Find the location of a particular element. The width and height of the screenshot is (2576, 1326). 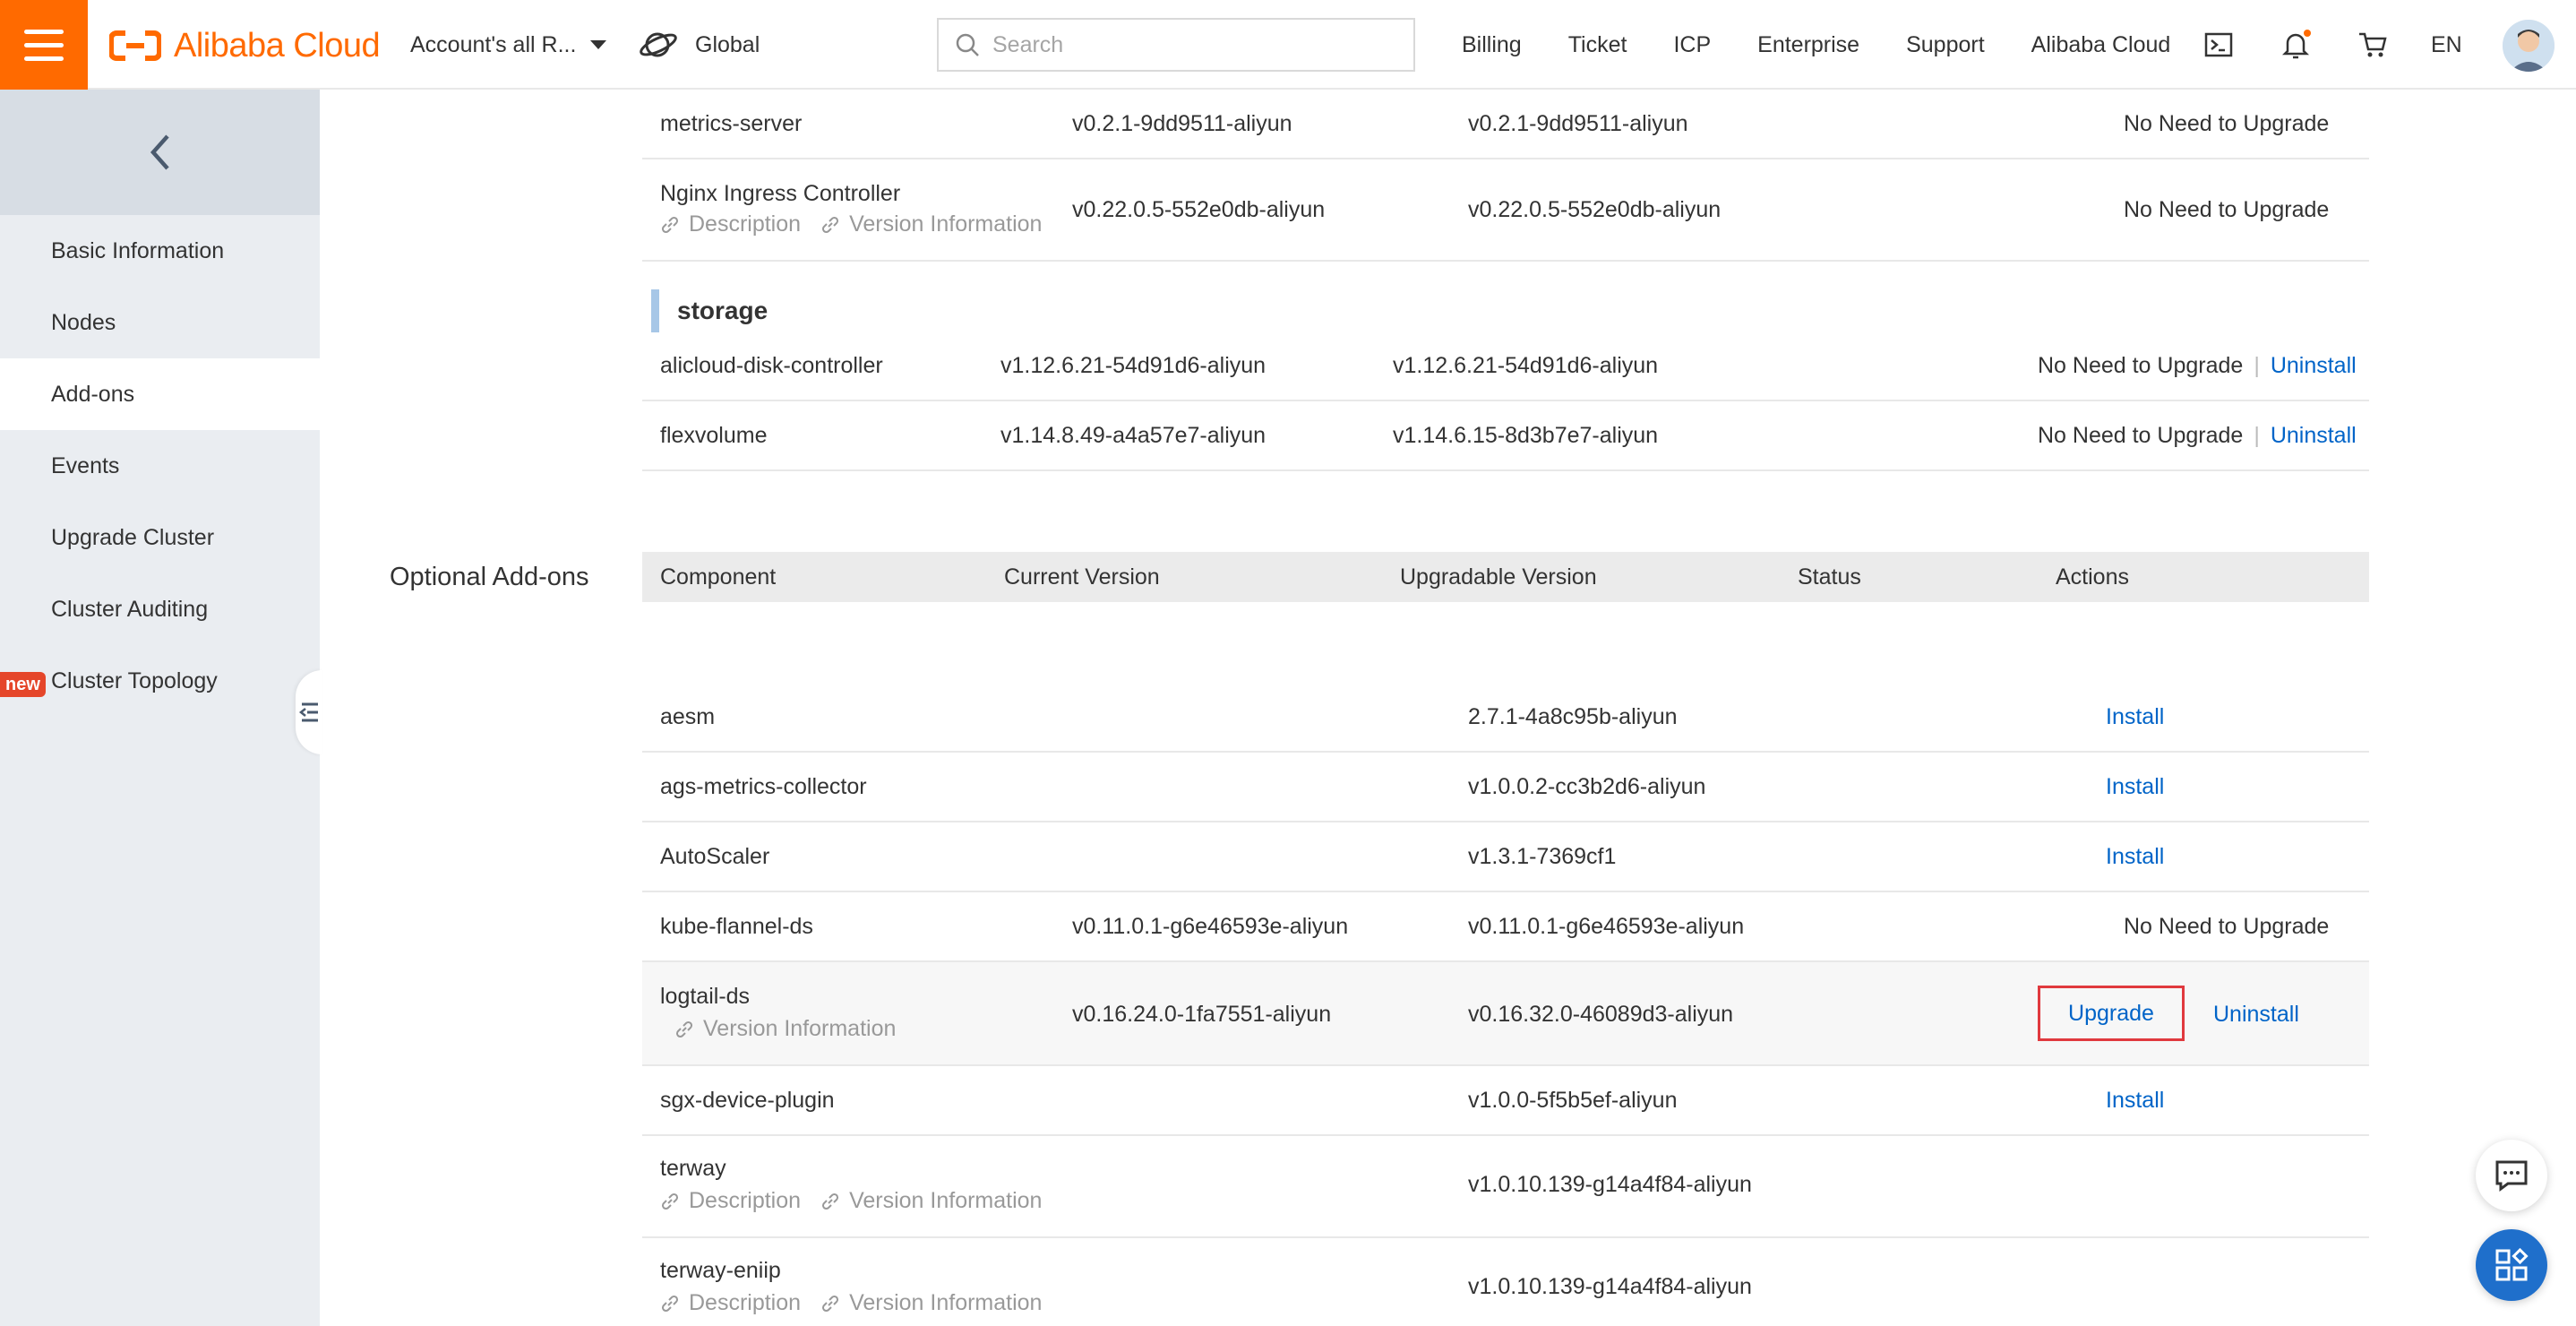

terminal-icon is located at coordinates (2218, 45).